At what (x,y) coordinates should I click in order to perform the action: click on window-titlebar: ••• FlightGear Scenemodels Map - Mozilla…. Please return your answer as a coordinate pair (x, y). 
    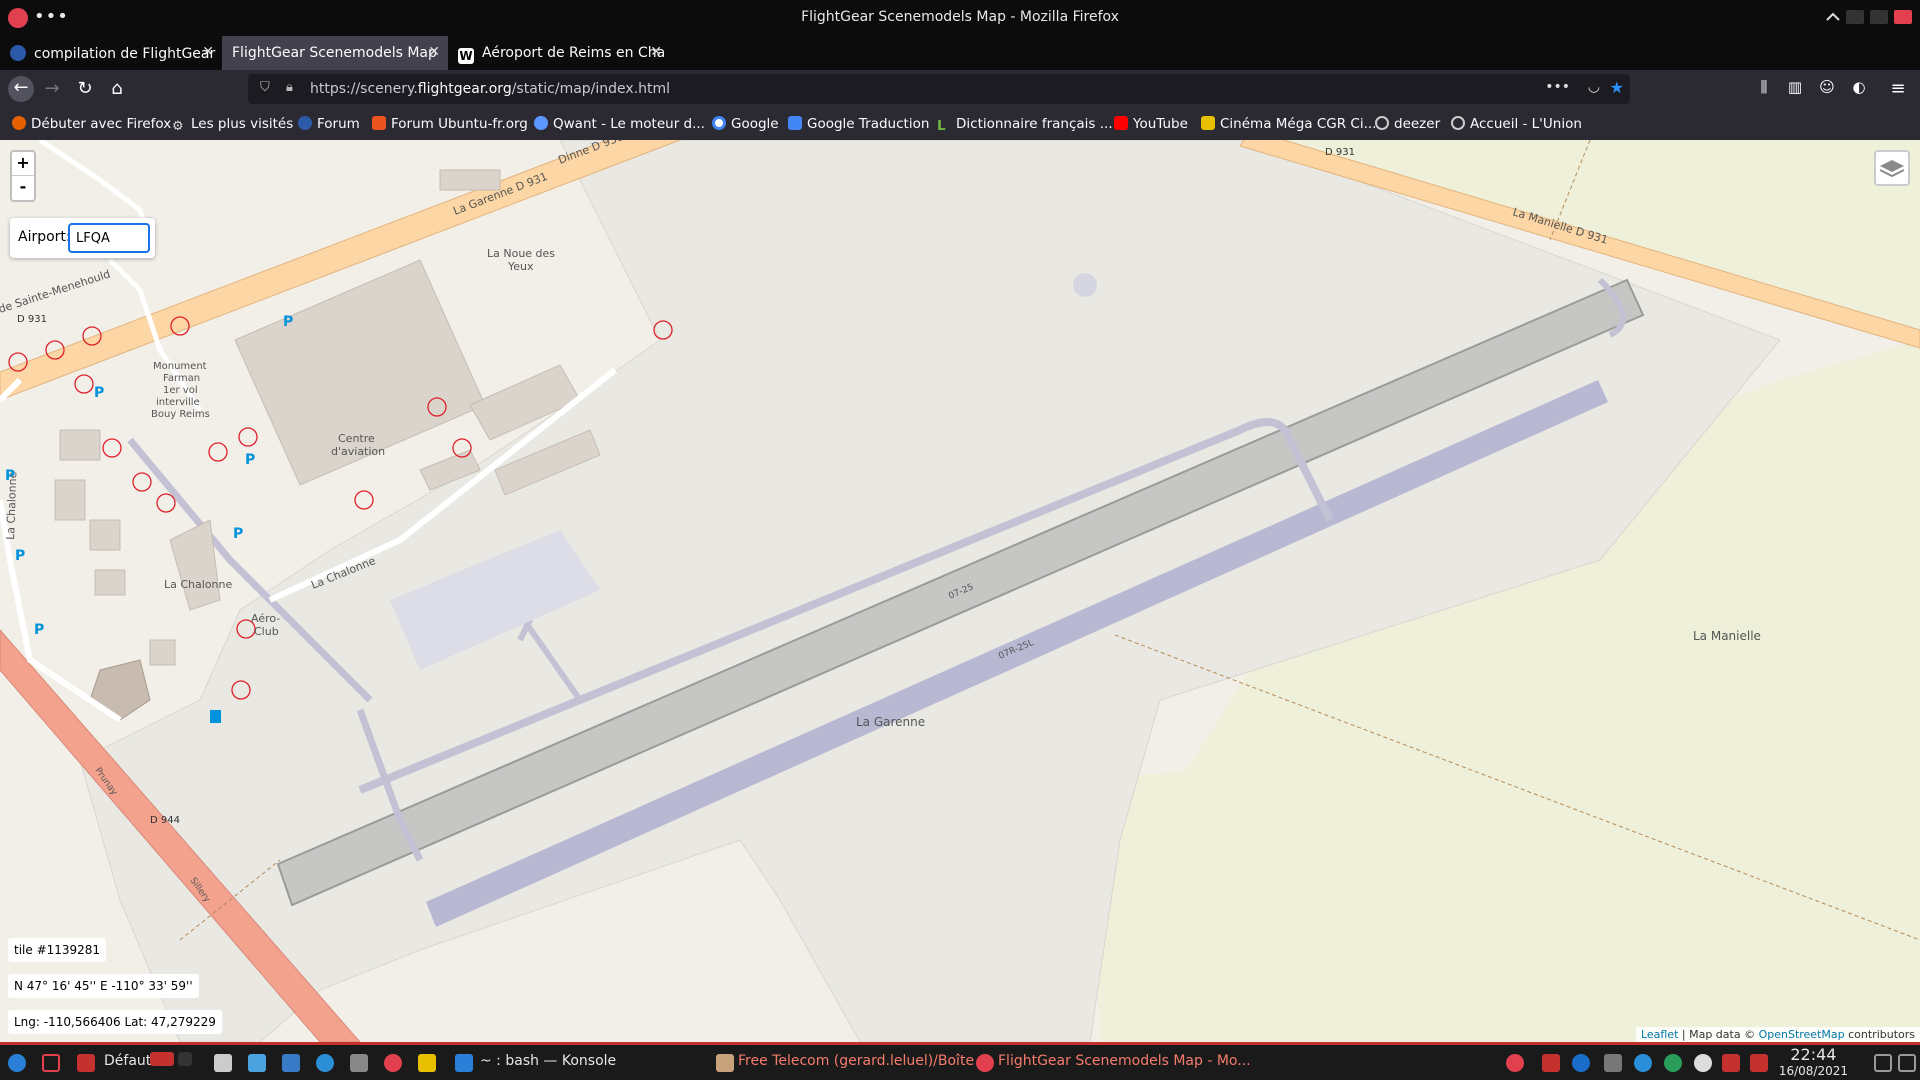
    Looking at the image, I should click on (960, 18).